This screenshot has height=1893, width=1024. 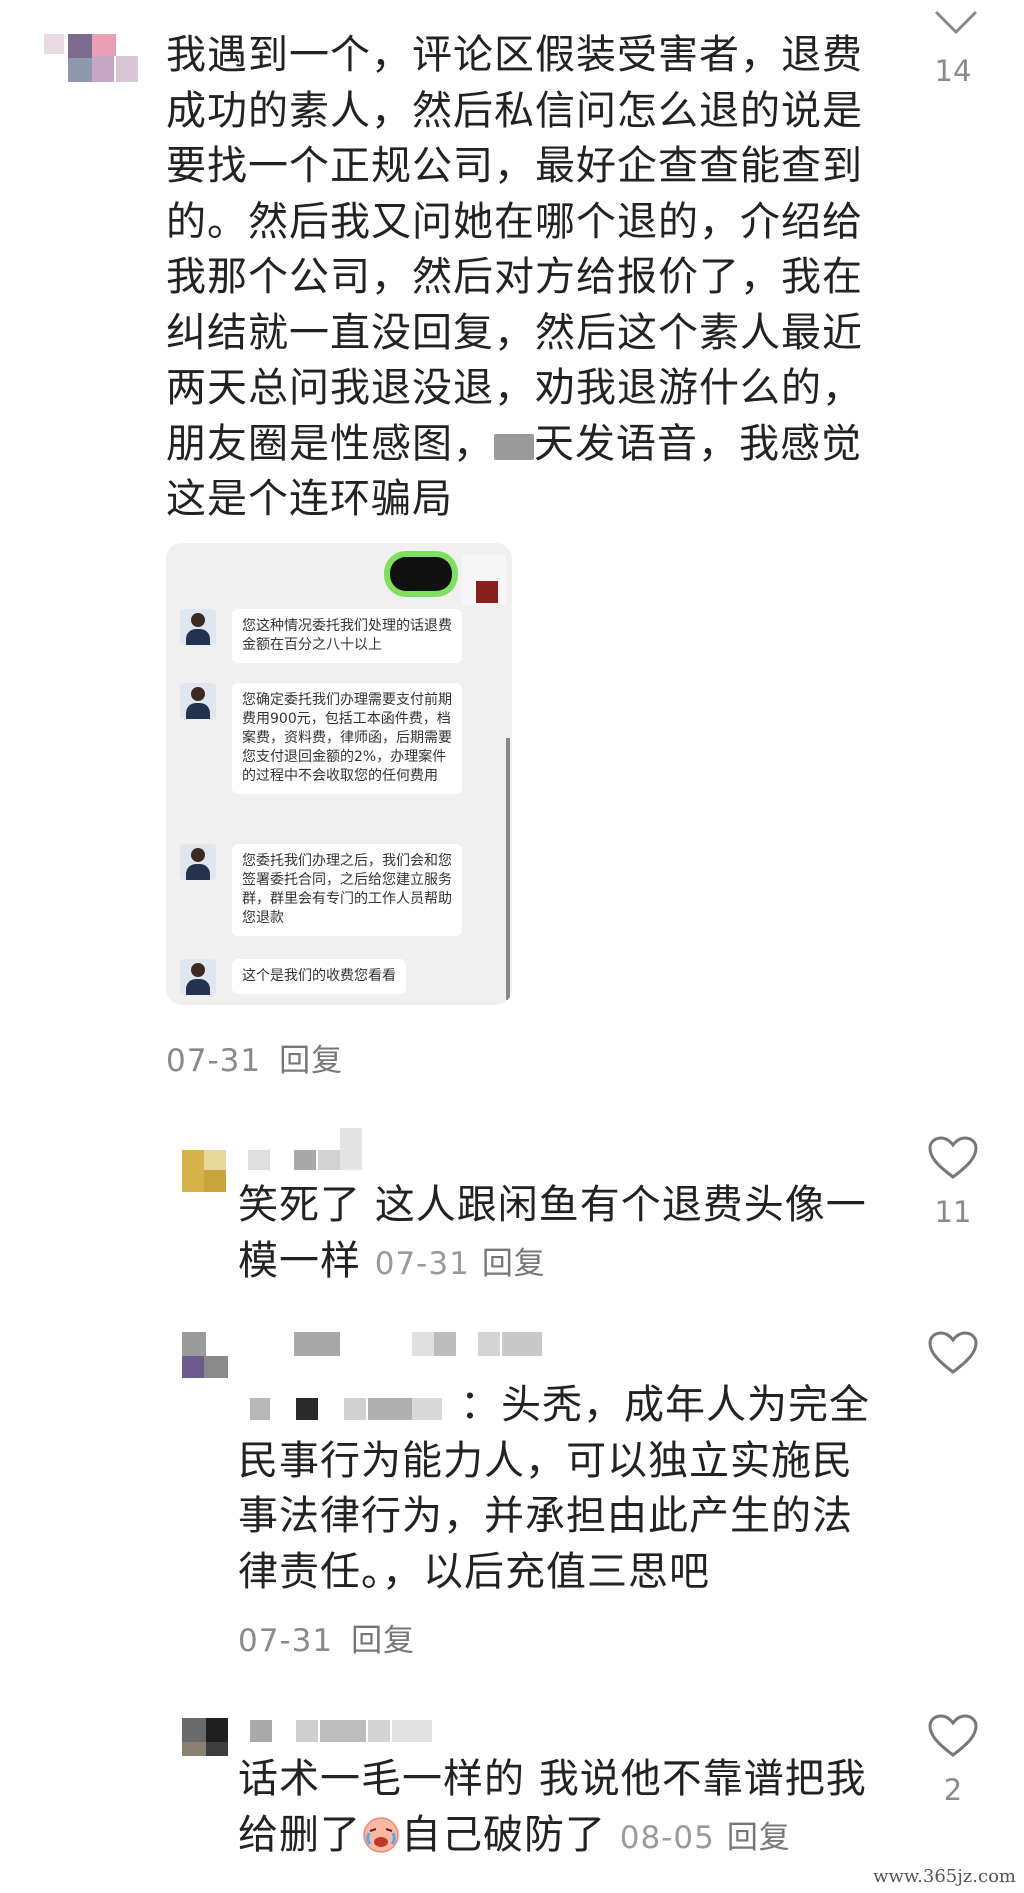 What do you see at coordinates (214, 1061) in the screenshot?
I see `comment-date: 07-31` at bounding box center [214, 1061].